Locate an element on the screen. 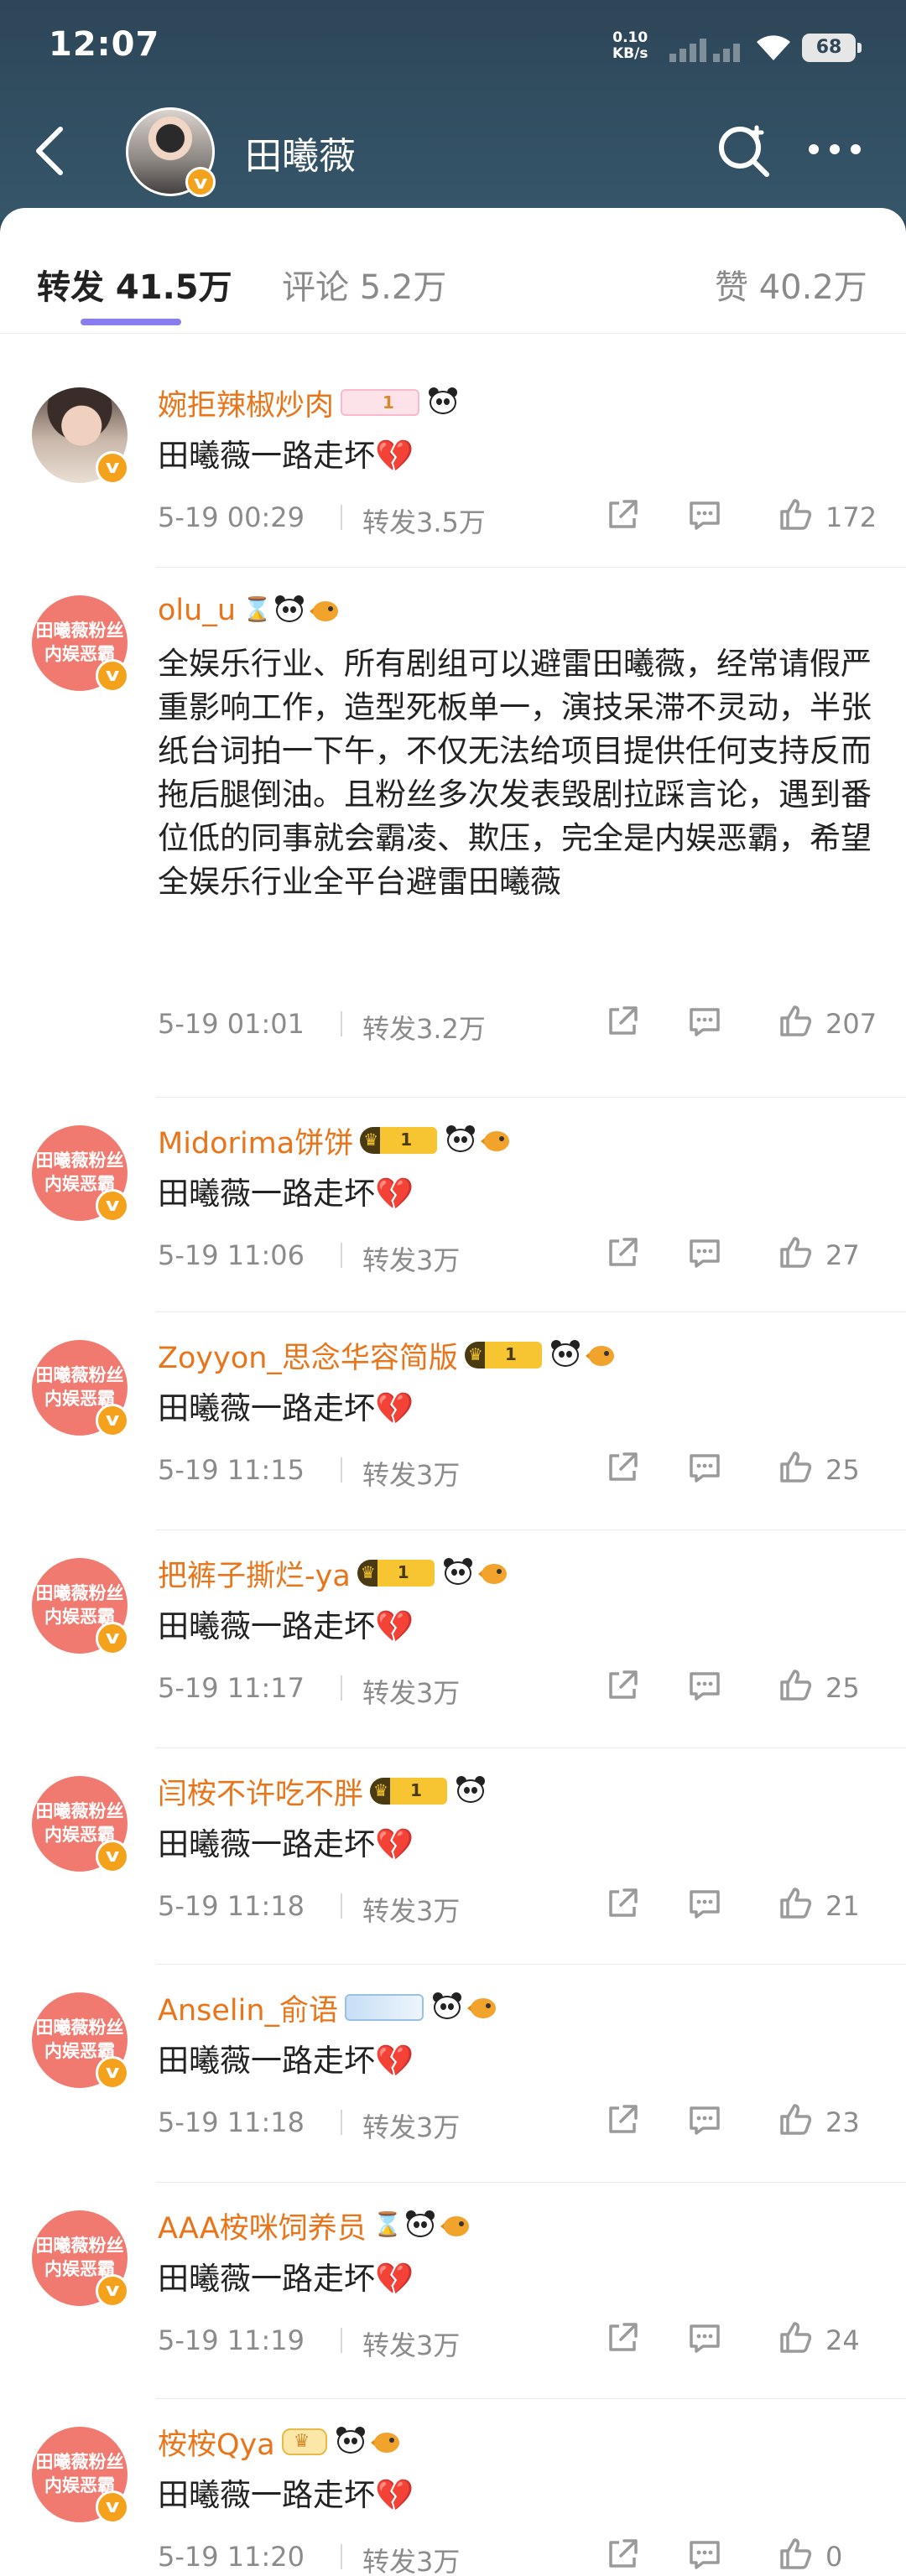 This screenshot has height=2576, width=906. network-speed-value: 0.10 is located at coordinates (630, 37).